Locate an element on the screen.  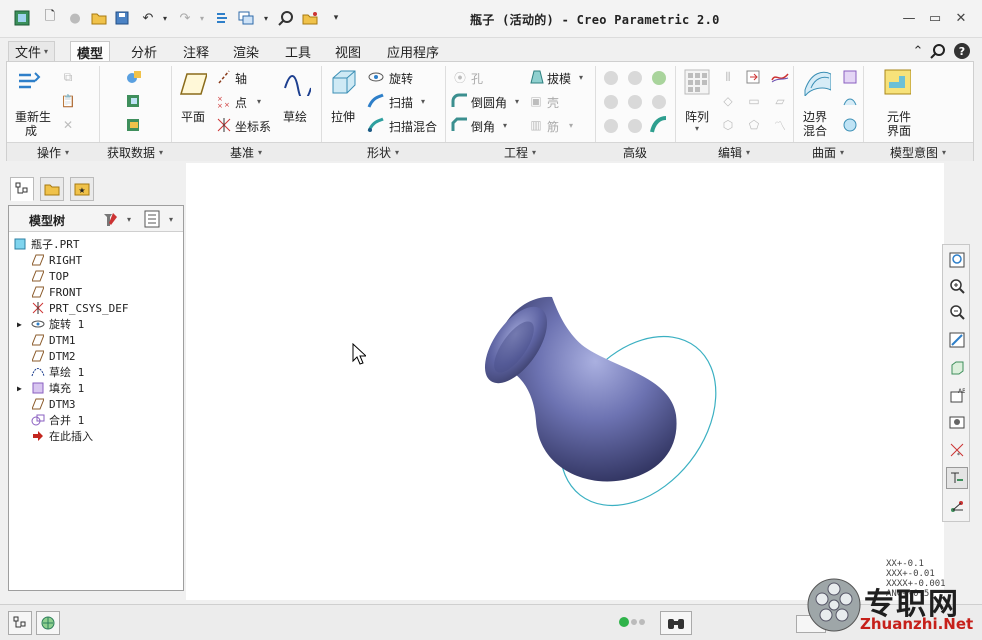
show-menu-icon is located at coordinates (152, 219).